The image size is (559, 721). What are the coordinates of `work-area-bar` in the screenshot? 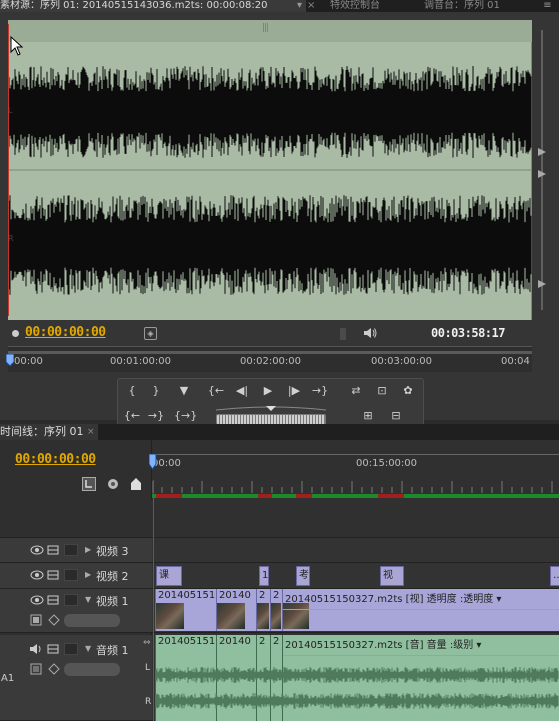 It's located at (355, 496).